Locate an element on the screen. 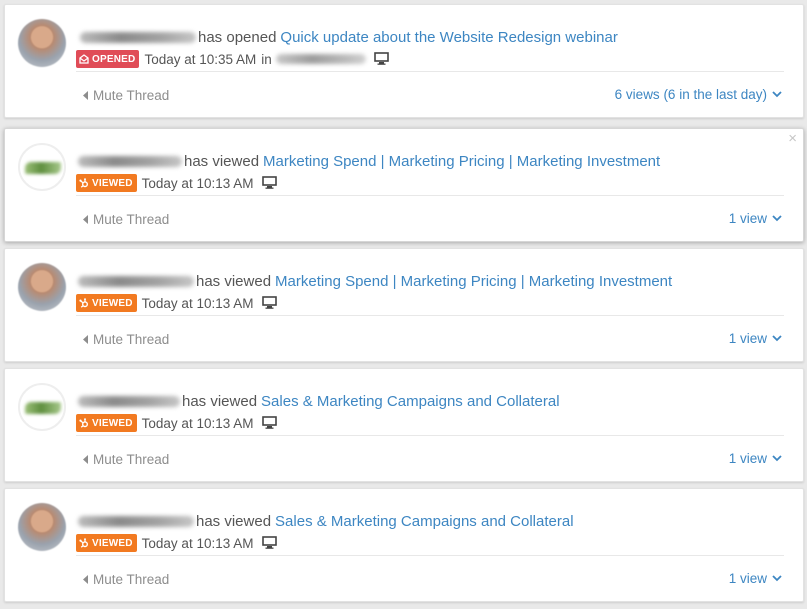 The height and width of the screenshot is (609, 807). view-count-toggle: 6 views (6 in the last day) is located at coordinates (698, 94).